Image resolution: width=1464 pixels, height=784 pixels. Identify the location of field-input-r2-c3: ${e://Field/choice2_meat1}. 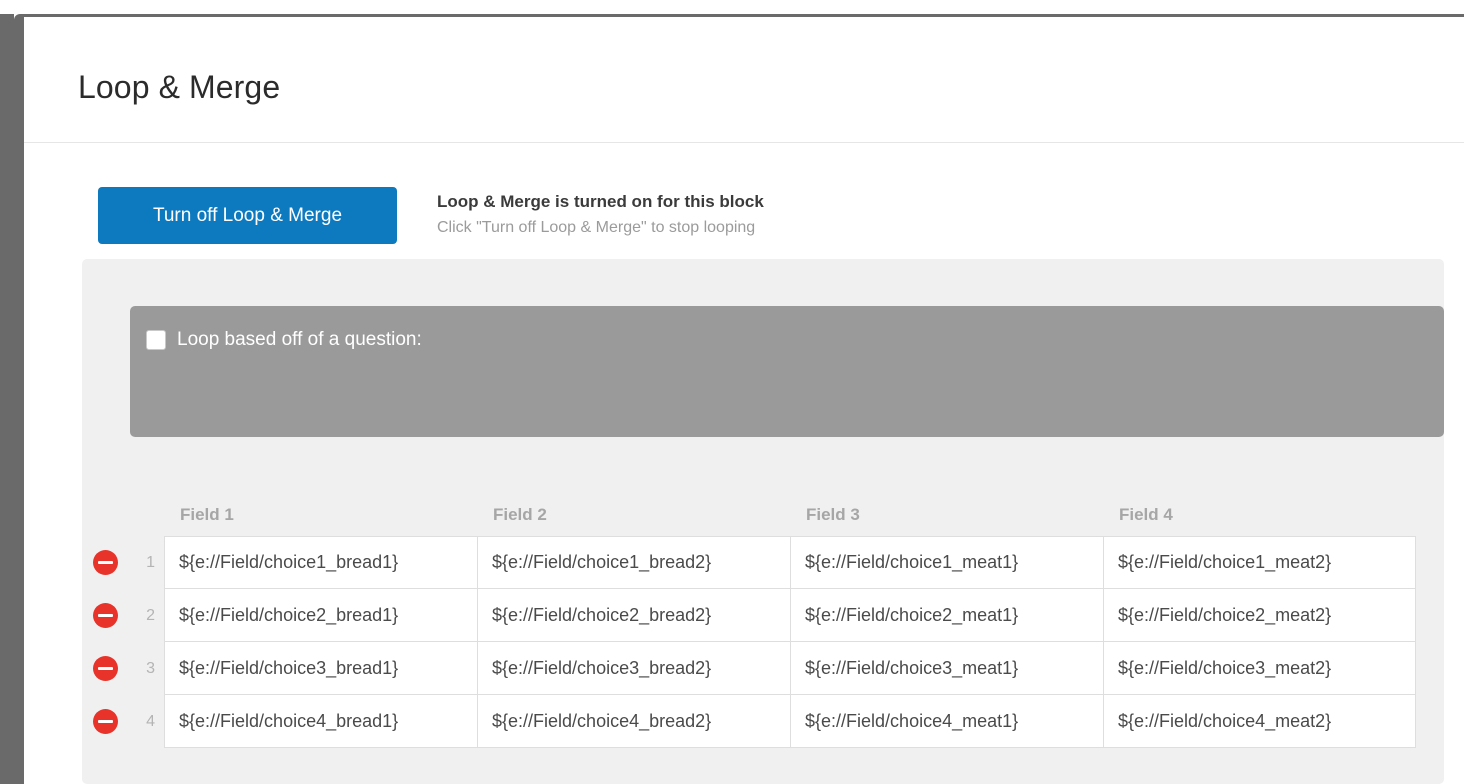
(946, 615).